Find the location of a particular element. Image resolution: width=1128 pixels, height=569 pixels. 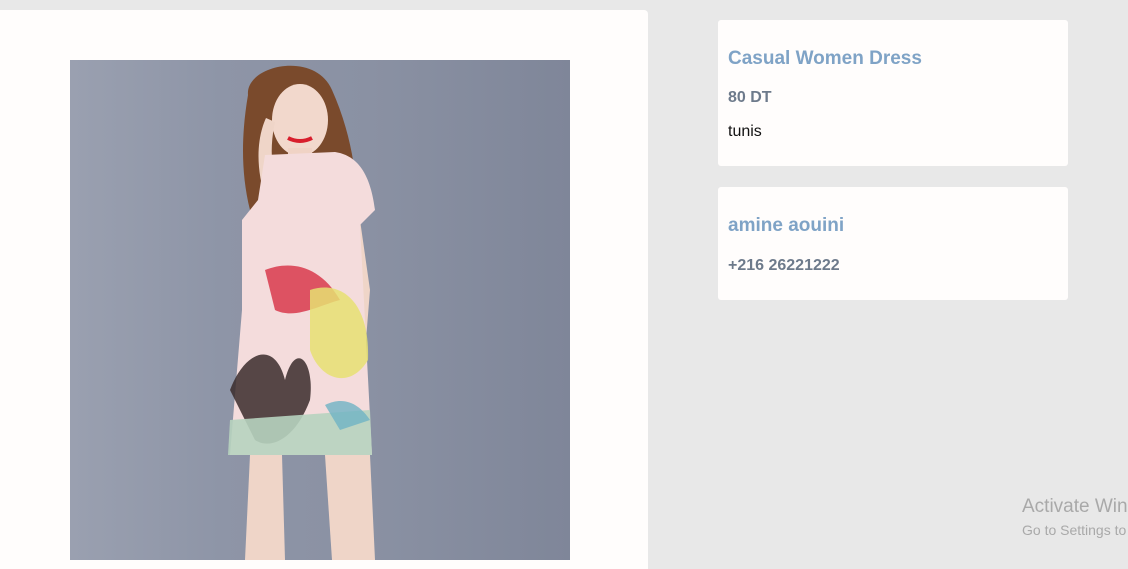

seller-info-card: amine aouini +216 26221222 is located at coordinates (893, 243).